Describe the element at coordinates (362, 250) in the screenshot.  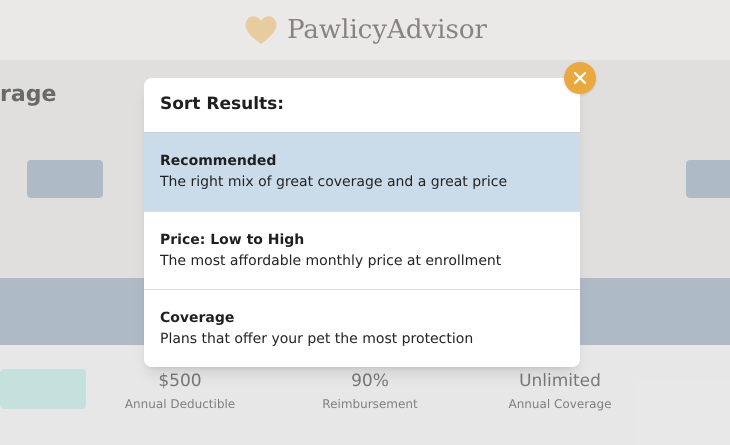
I see `sort-option: Price: Low to High The most affordable monthly price at enrollment` at that location.